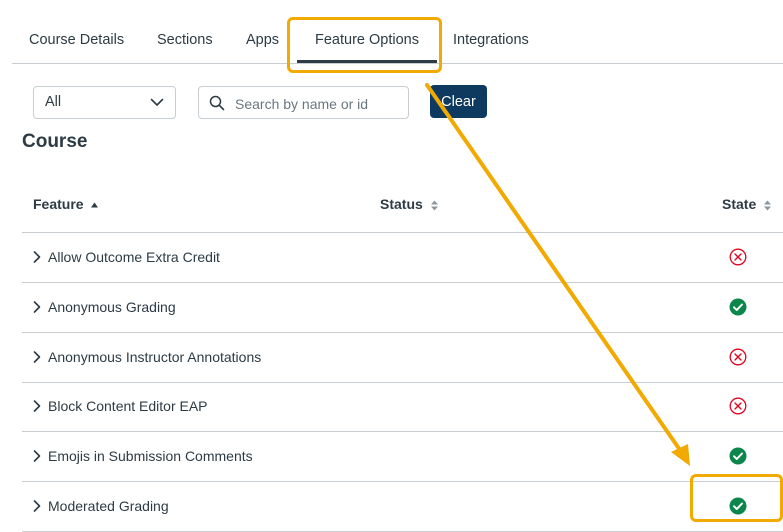 This screenshot has width=783, height=532. I want to click on tab-integrations: Integrations, so click(491, 40).